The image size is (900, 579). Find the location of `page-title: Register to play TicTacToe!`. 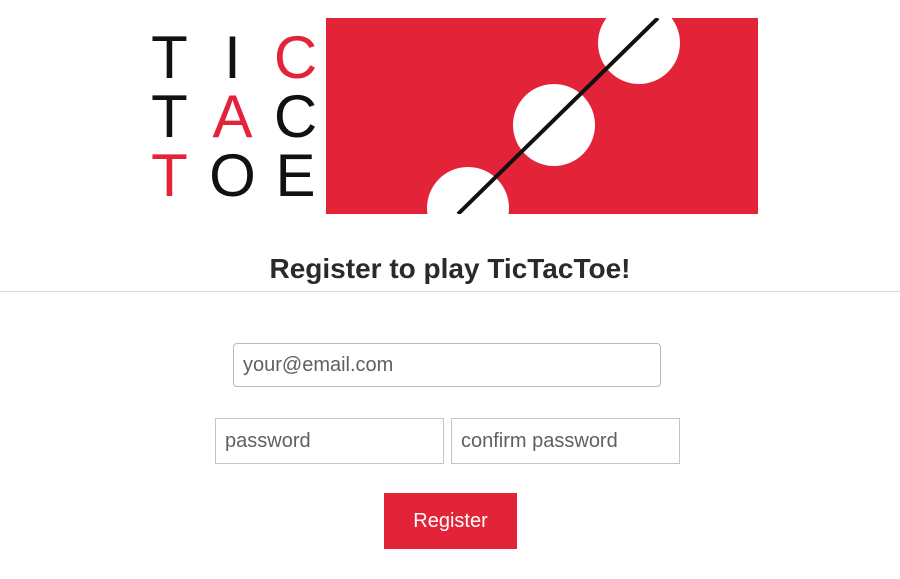

page-title: Register to play TicTacToe! is located at coordinates (450, 268).